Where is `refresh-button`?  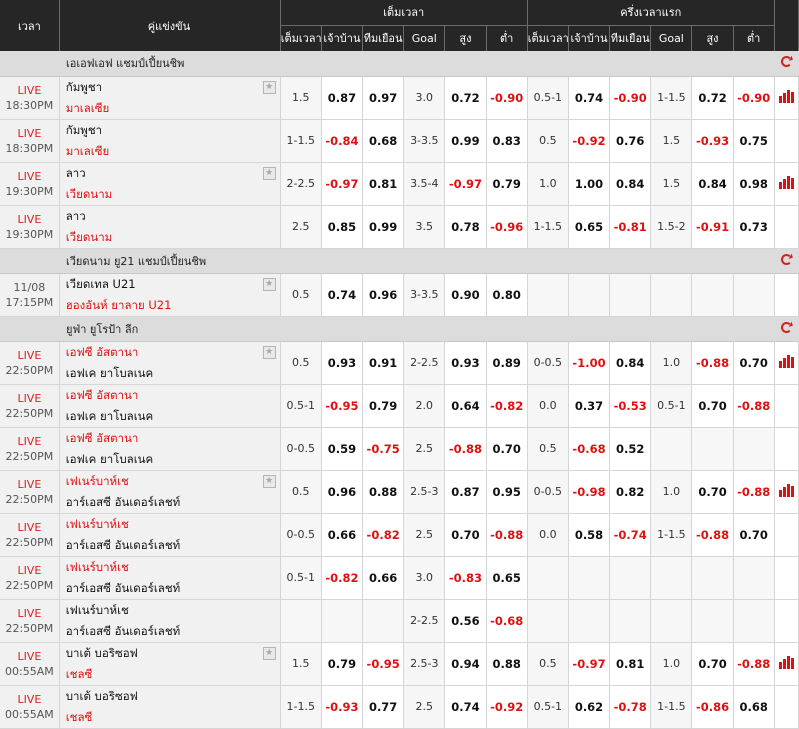
refresh-button is located at coordinates (786, 64).